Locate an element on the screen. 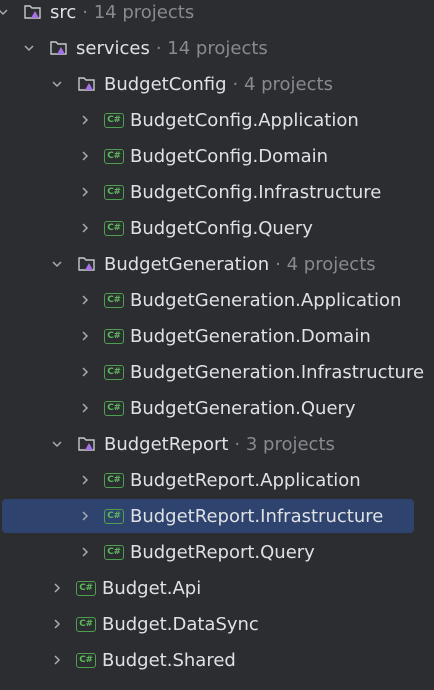 The image size is (434, 690). tree-row-label: BudgetGeneration.Query is located at coordinates (243, 408).